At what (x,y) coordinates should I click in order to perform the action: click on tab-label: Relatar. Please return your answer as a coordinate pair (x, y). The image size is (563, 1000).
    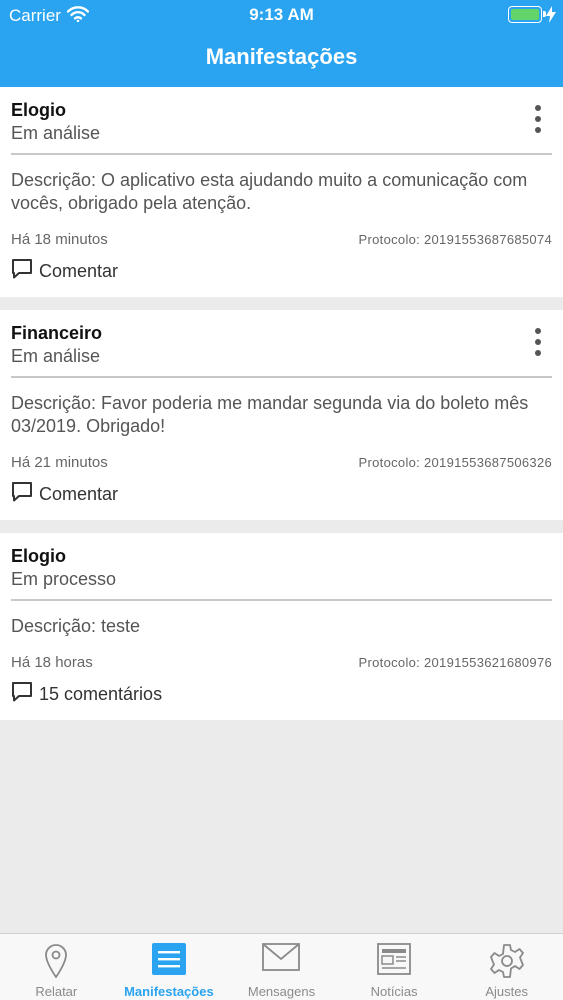
    Looking at the image, I should click on (56, 991).